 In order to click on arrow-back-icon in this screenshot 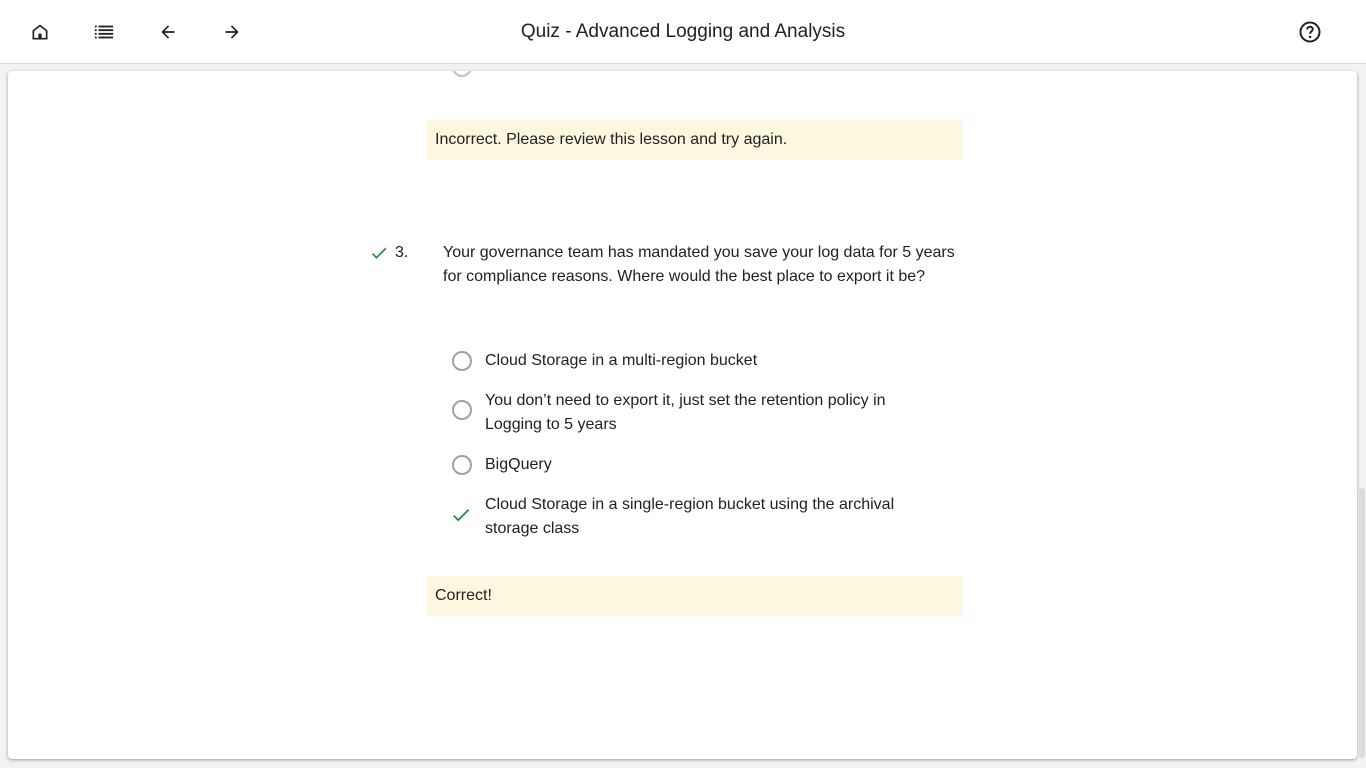, I will do `click(168, 32)`.